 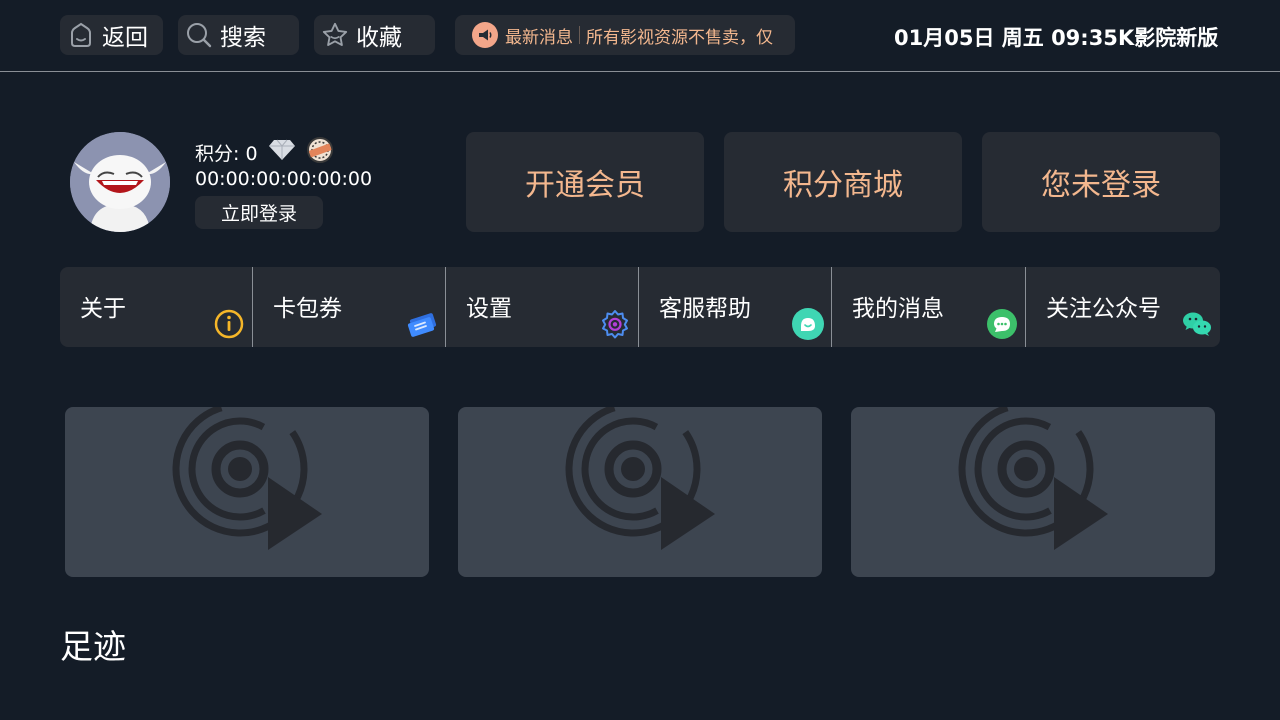 What do you see at coordinates (579, 35) in the screenshot?
I see `news-divider` at bounding box center [579, 35].